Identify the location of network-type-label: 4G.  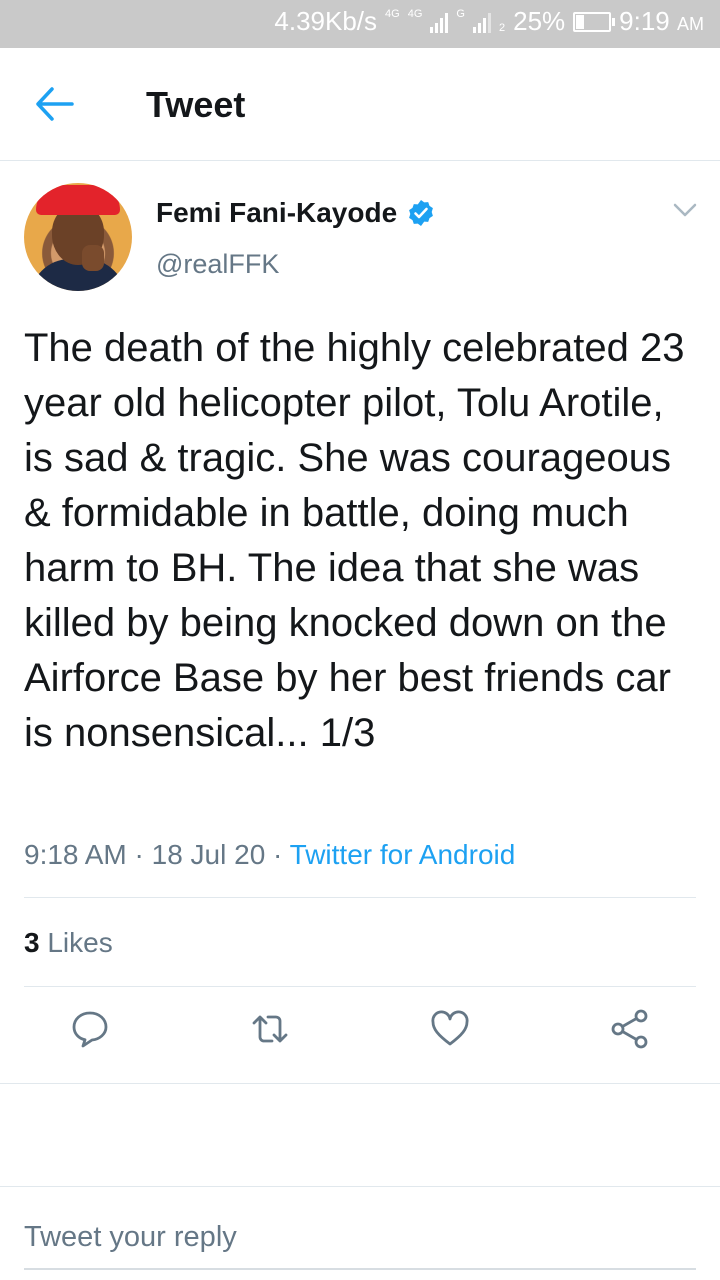
(392, 13).